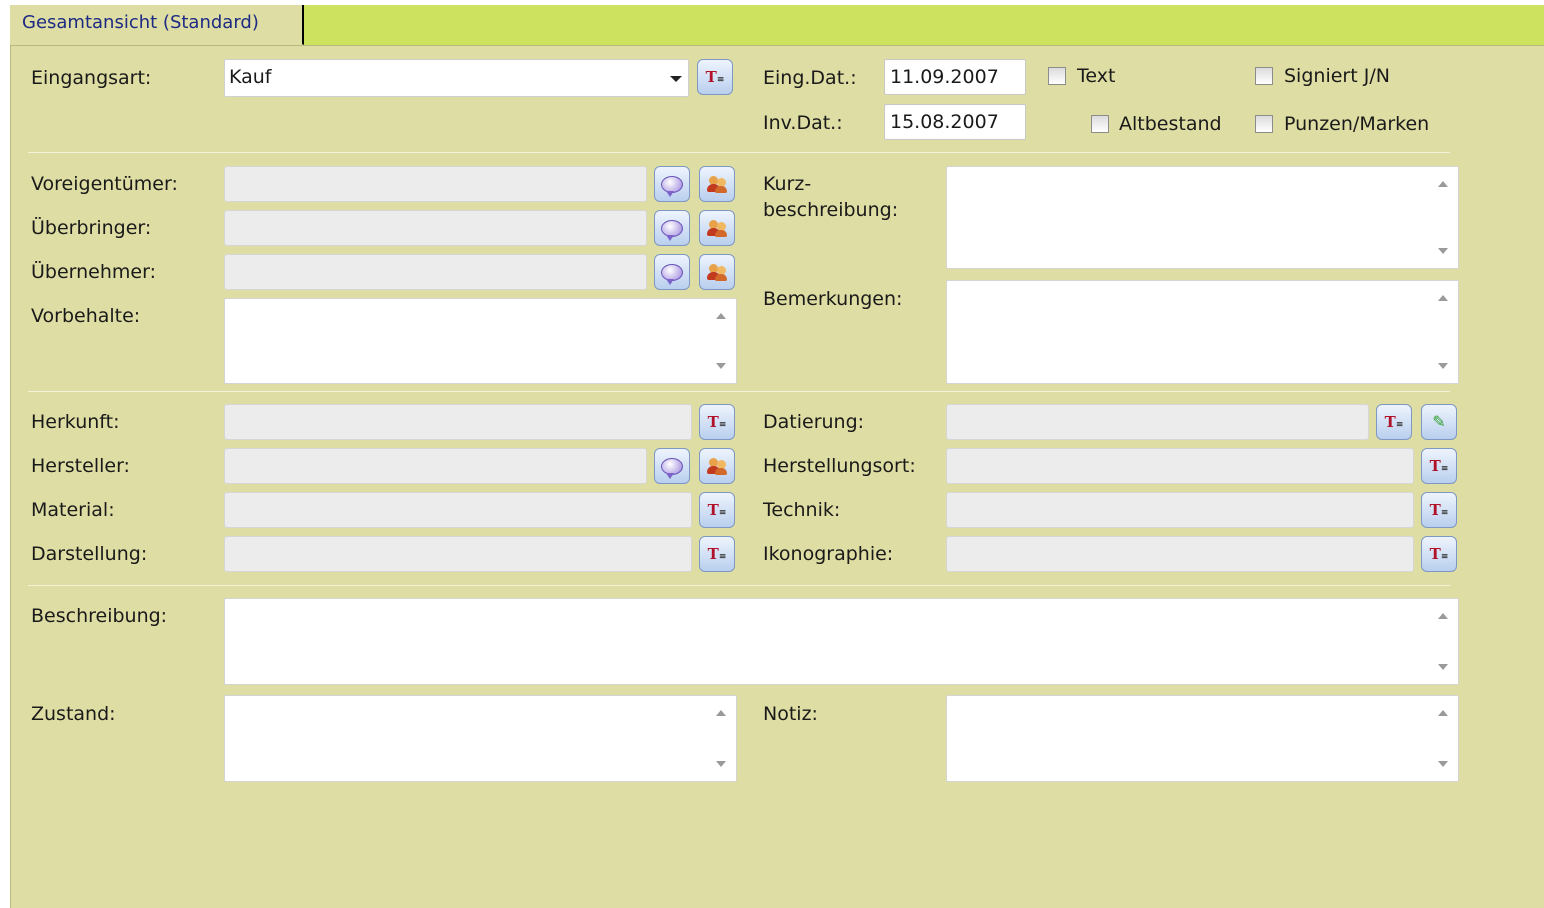  Describe the element at coordinates (435, 272) in the screenshot. I see `uebernehmer-field` at that location.